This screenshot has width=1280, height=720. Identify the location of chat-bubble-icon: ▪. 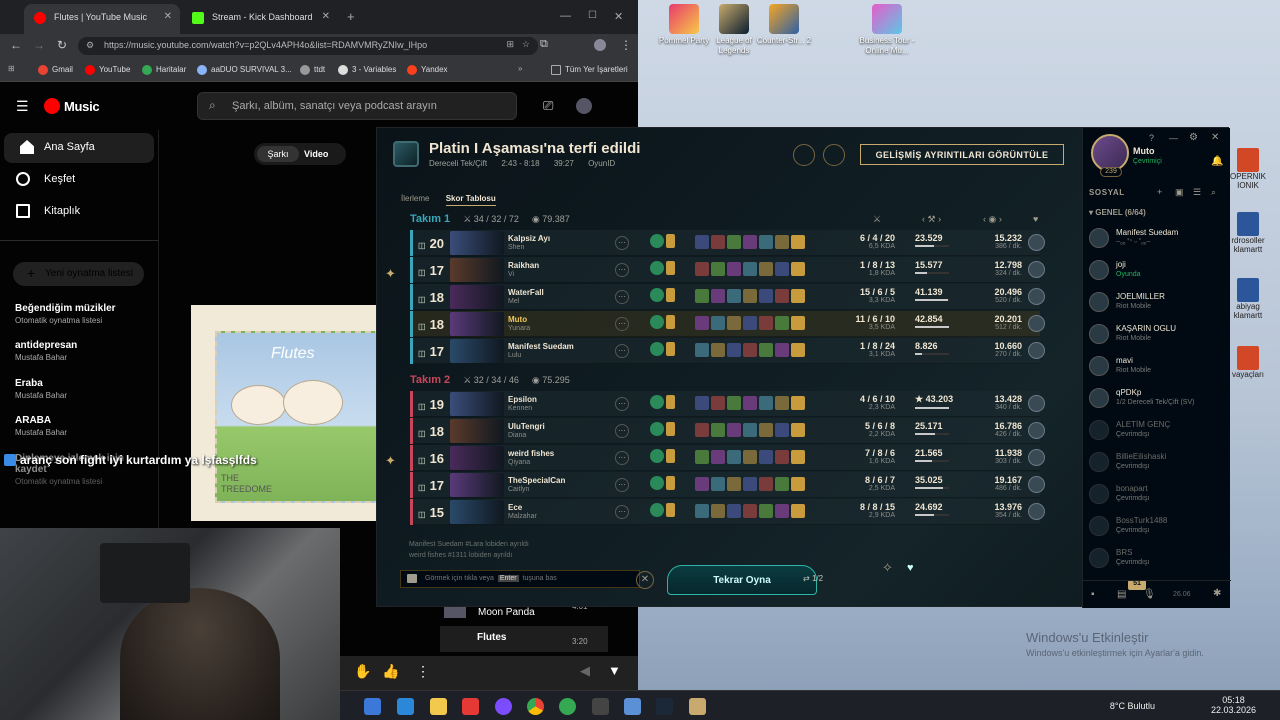
(1093, 594).